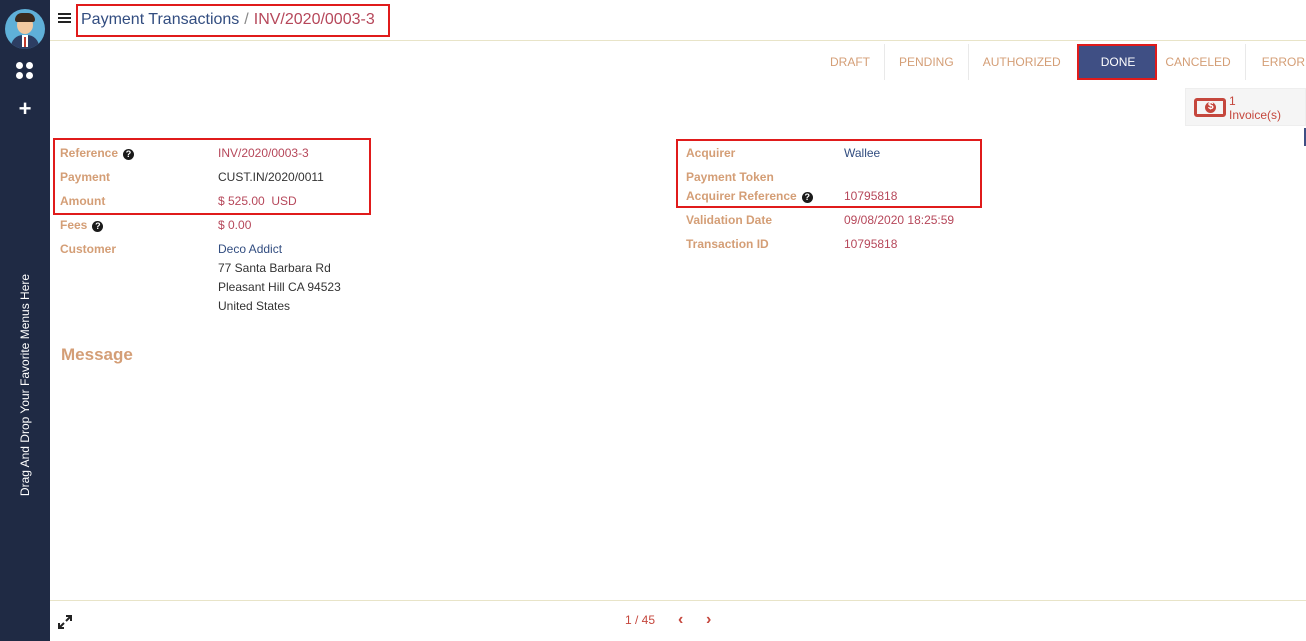  What do you see at coordinates (25, 385) in the screenshot?
I see `favorites-drop-hint: Drag And Drop Your Favorite Menus Here` at bounding box center [25, 385].